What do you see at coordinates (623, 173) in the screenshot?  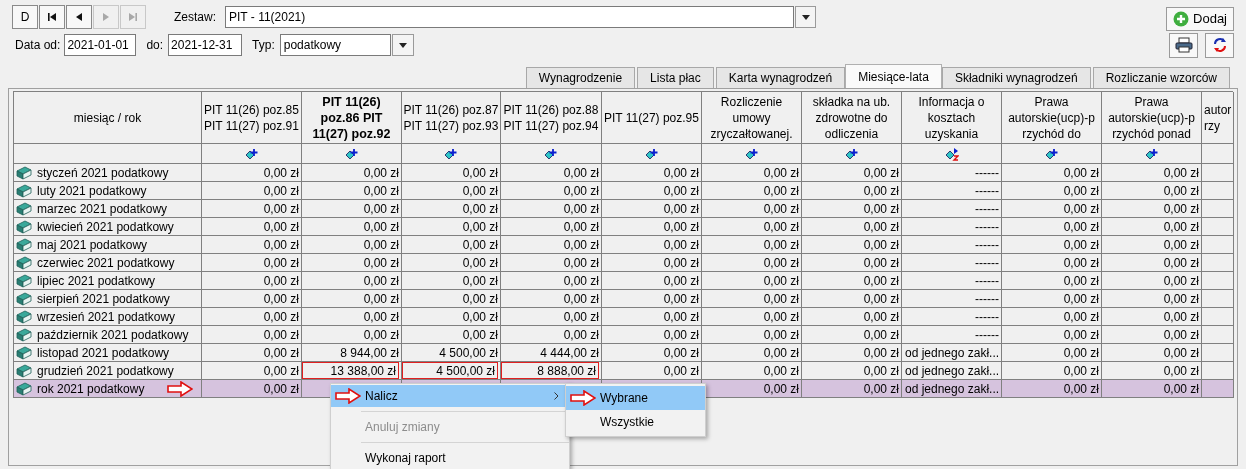 I see `table-row: styczeń 2021 podatkowy 0,00 zł 0,00 zł 0,00 zł 0,00 zł 0,00 zł 0,00 zł 0,00 zł ------ 0,00 zł 0,00 zł` at bounding box center [623, 173].